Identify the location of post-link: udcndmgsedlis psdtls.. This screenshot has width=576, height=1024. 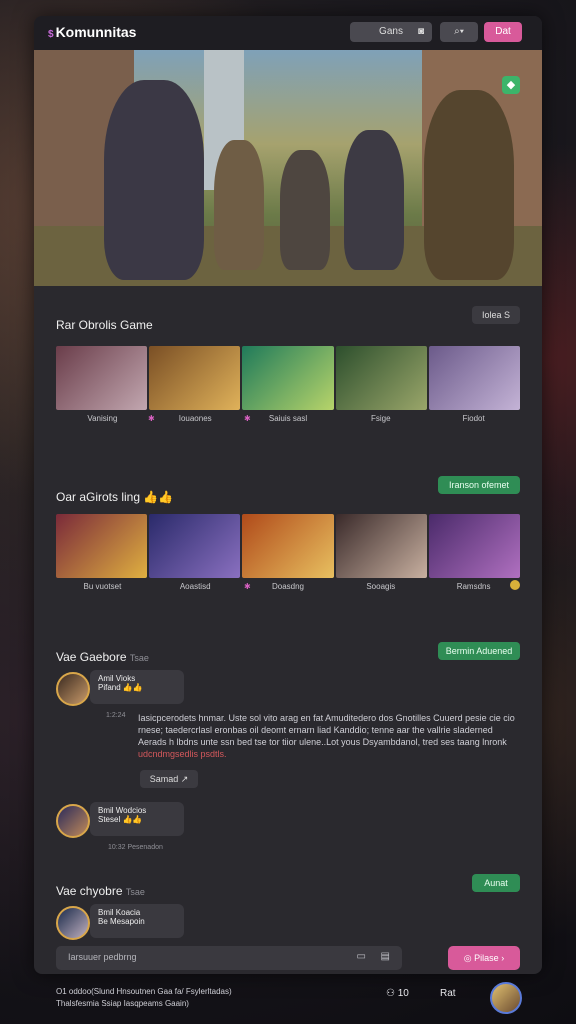
(182, 754).